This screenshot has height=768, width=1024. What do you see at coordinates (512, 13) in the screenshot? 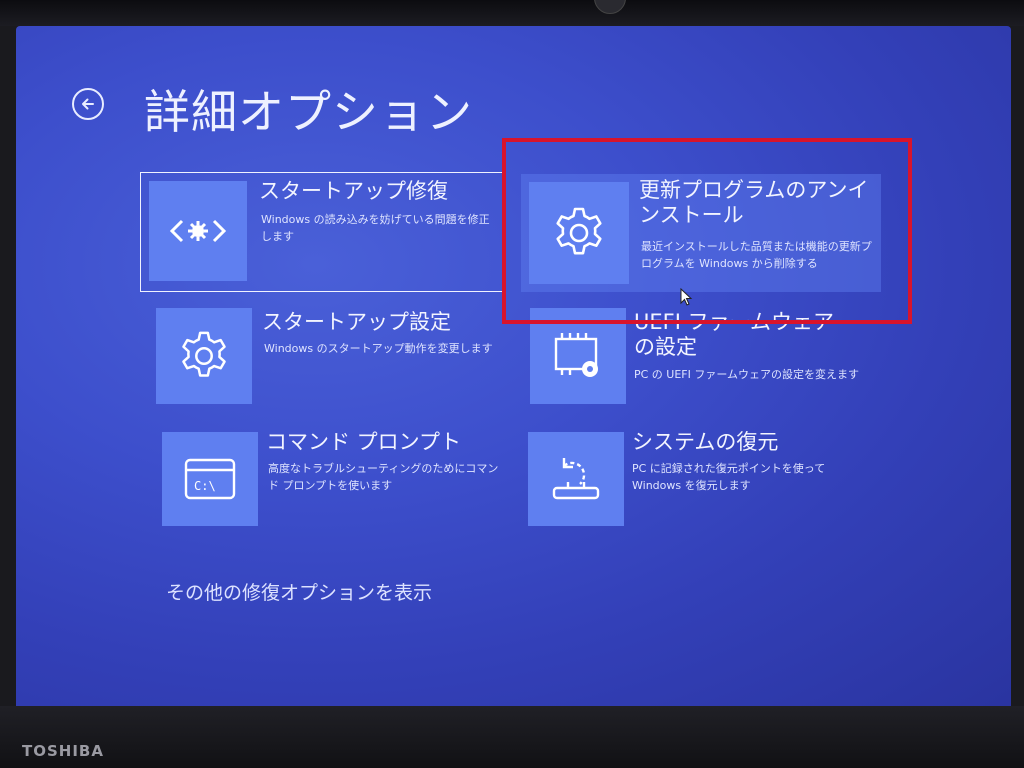
I see `monitor-bezel-top` at bounding box center [512, 13].